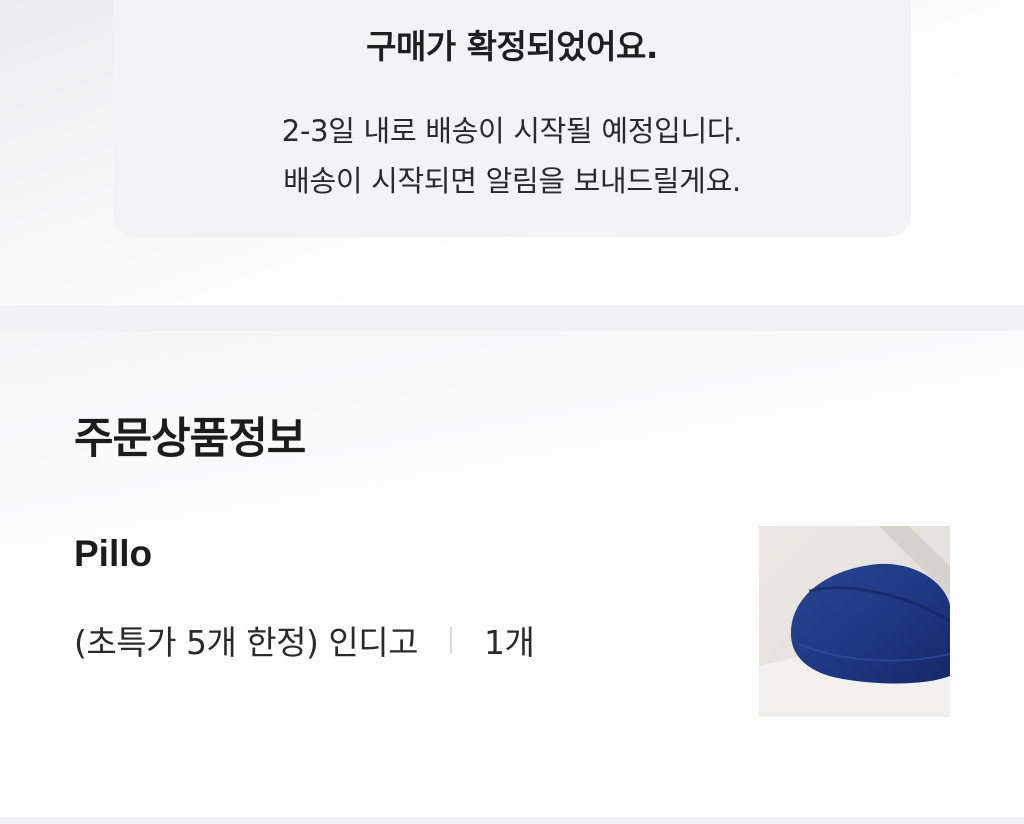 The width and height of the screenshot is (1024, 824). I want to click on section-divider, so click(512, 820).